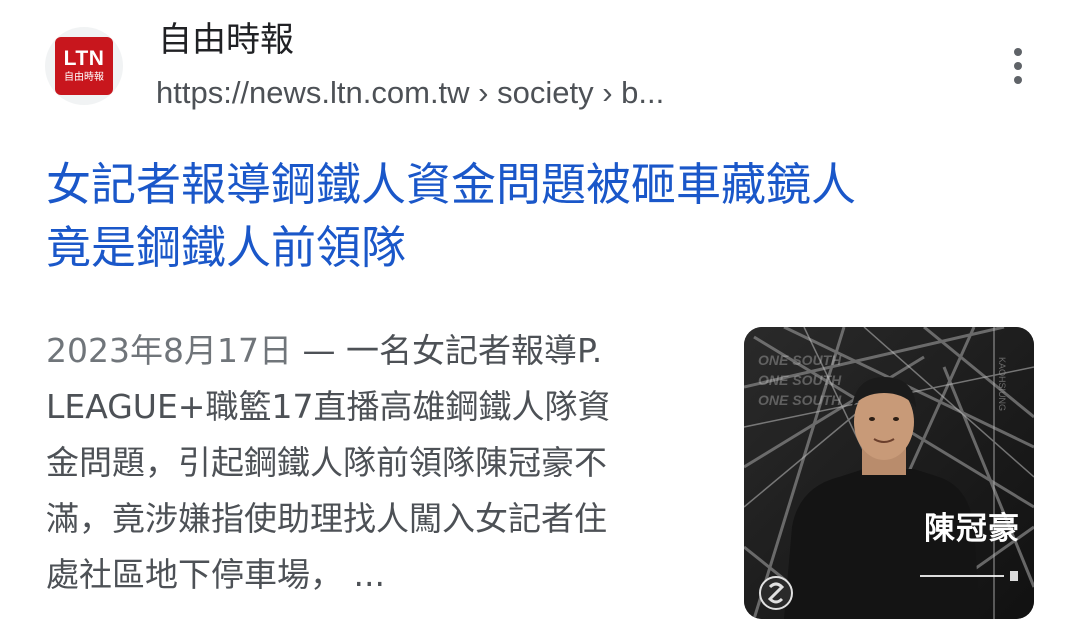 This screenshot has width=1080, height=637. Describe the element at coordinates (1018, 52) in the screenshot. I see `more-vert-icon` at that location.